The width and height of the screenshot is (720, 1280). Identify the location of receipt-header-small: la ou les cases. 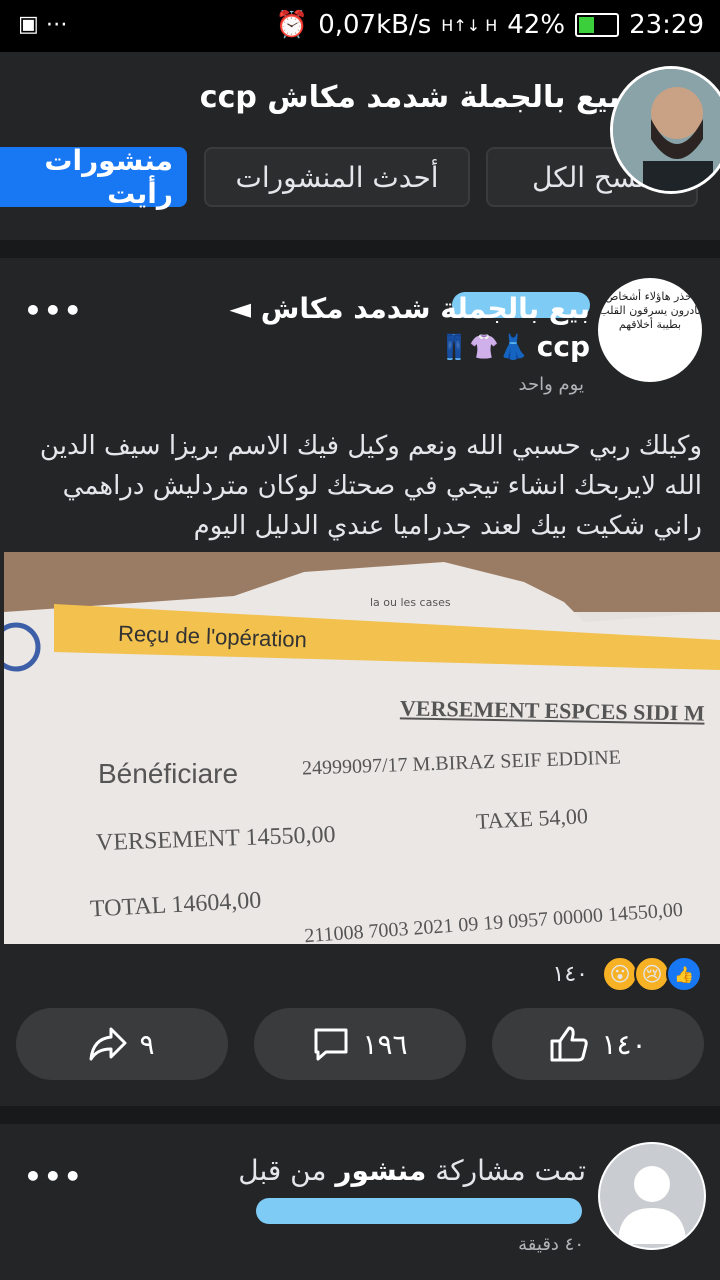
(410, 602).